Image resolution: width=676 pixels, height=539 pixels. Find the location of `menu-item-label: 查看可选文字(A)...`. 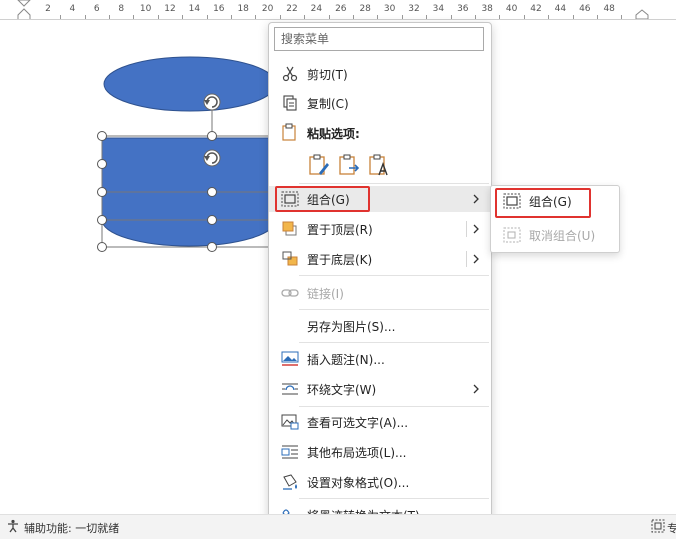

menu-item-label: 查看可选文字(A)... is located at coordinates (358, 423).